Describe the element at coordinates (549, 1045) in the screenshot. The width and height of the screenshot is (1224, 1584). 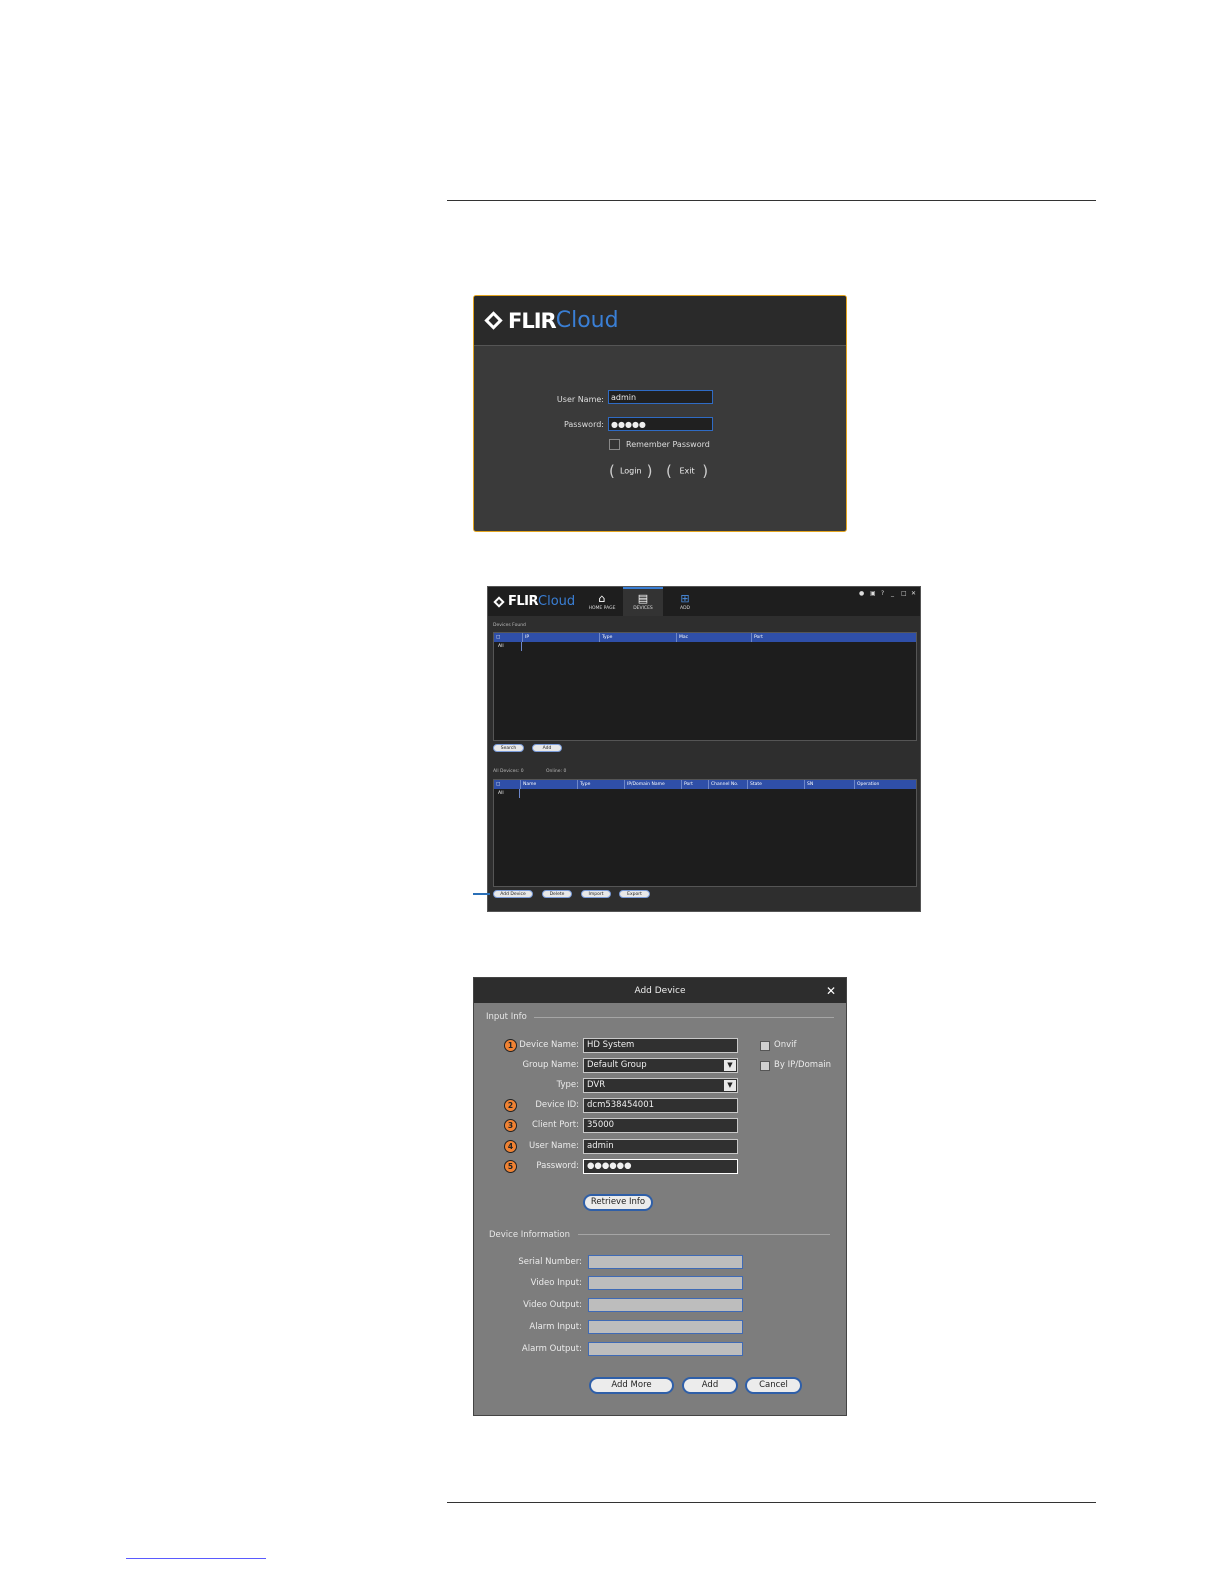
I see `device-name-label: Device Name:` at that location.